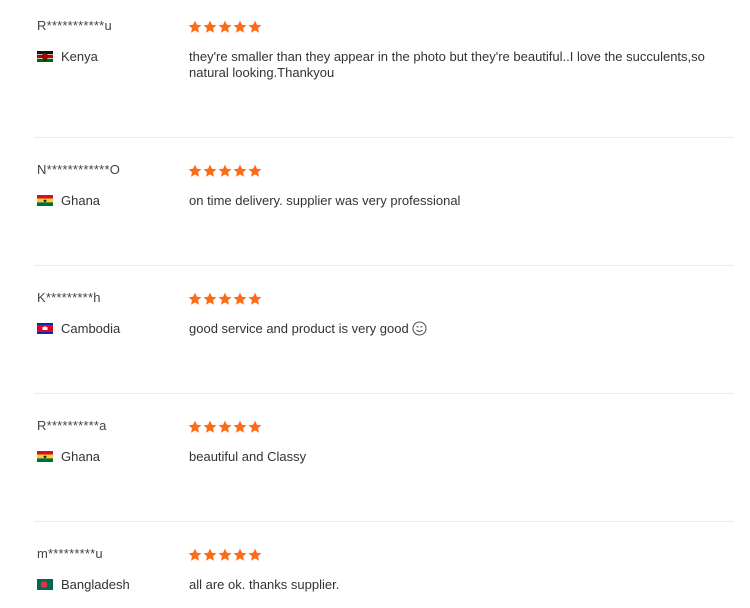 The height and width of the screenshot is (608, 750). What do you see at coordinates (79, 169) in the screenshot?
I see `reviewer-name: N************O` at bounding box center [79, 169].